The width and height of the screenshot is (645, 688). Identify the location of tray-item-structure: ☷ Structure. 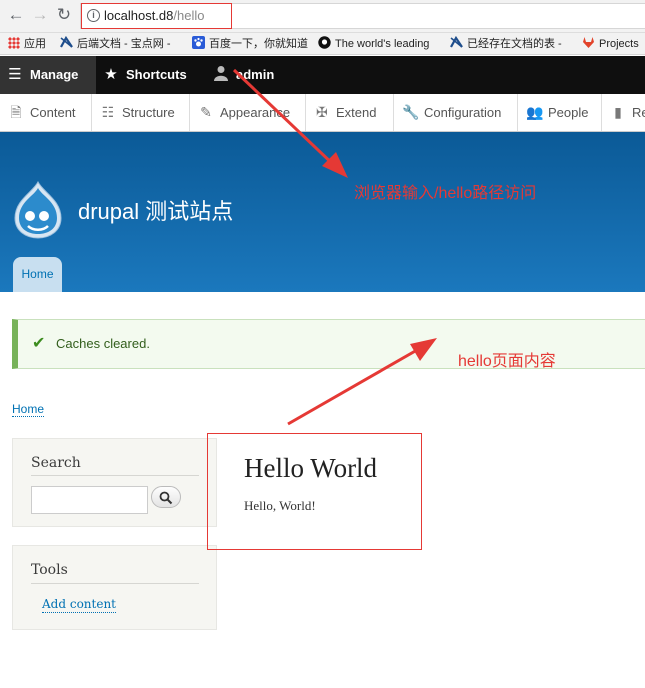
(141, 112).